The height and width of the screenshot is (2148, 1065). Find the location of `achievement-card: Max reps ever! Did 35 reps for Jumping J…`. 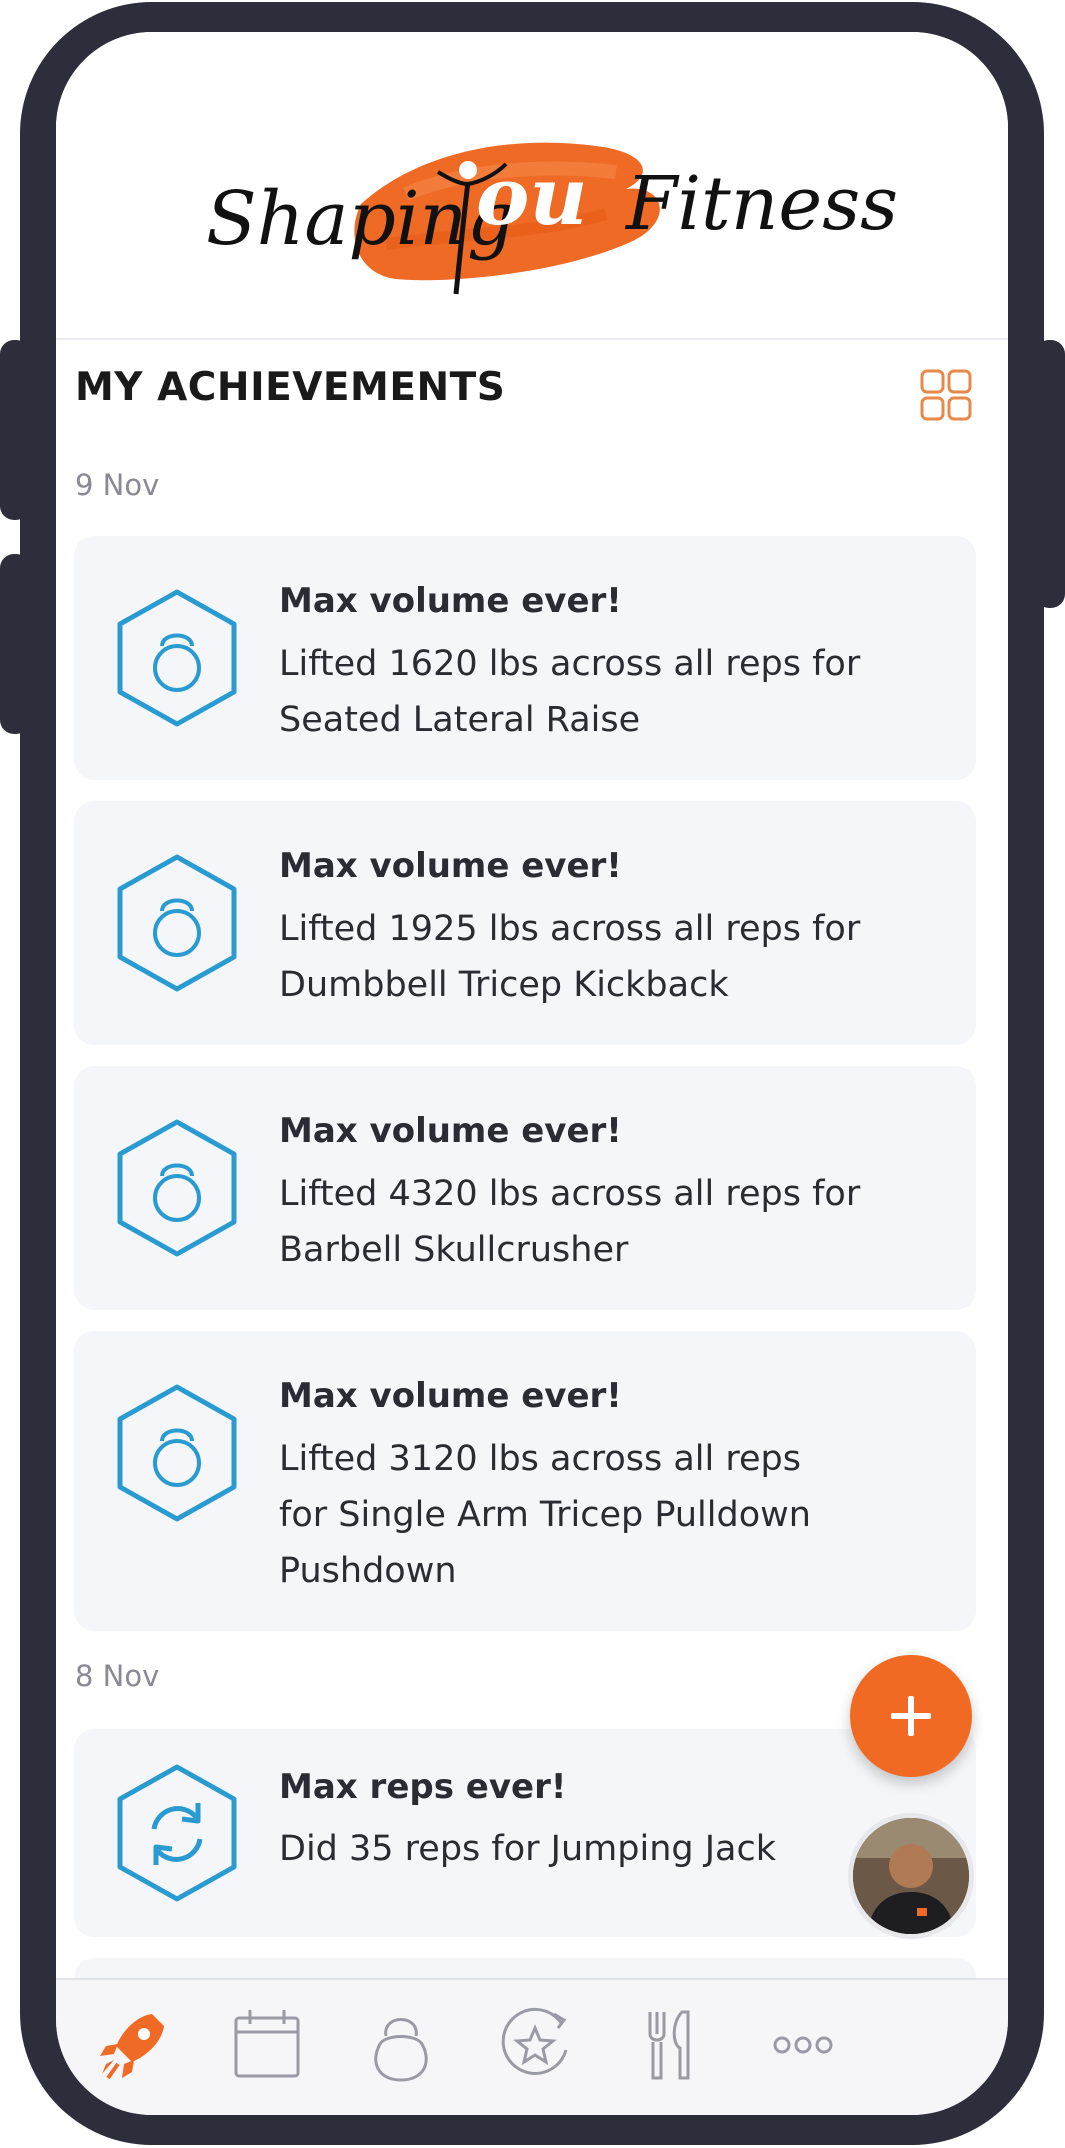

achievement-card: Max reps ever! Did 35 reps for Jumping J… is located at coordinates (525, 1833).